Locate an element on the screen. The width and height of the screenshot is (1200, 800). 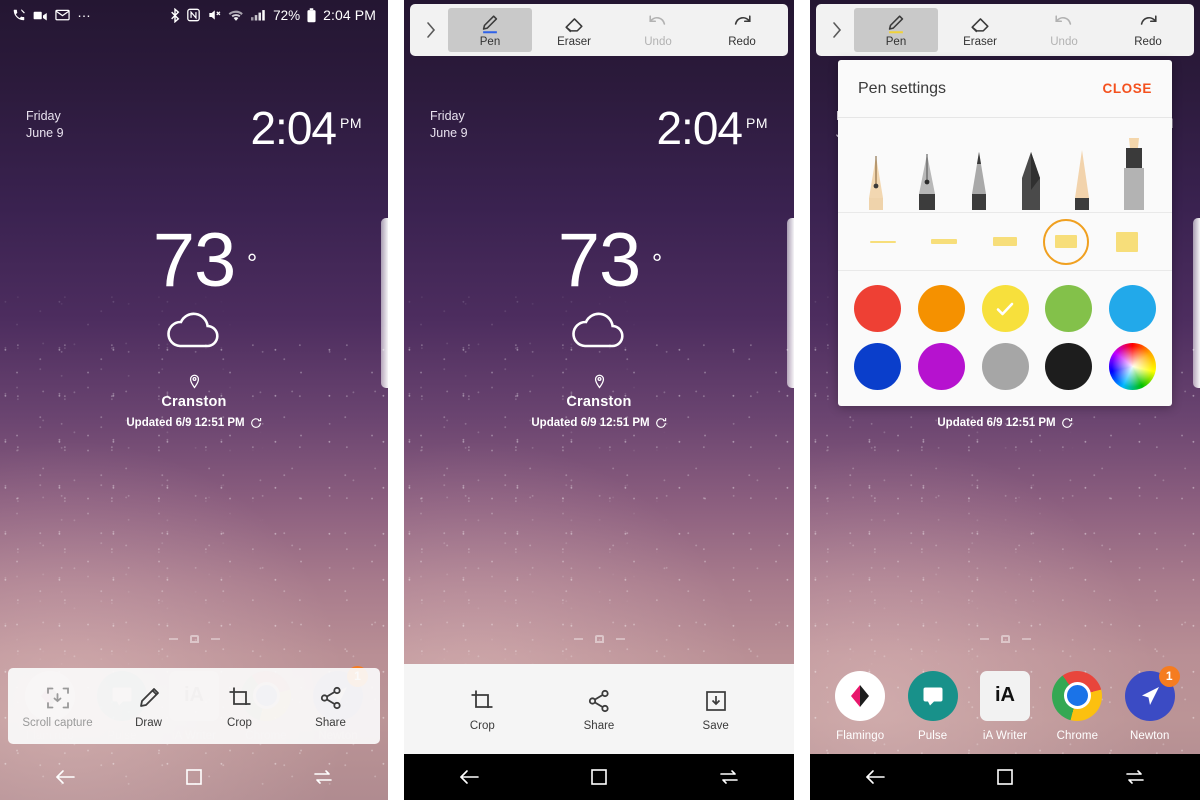
dock-app-flamingo: Flamingo is located at coordinates (860, 706).